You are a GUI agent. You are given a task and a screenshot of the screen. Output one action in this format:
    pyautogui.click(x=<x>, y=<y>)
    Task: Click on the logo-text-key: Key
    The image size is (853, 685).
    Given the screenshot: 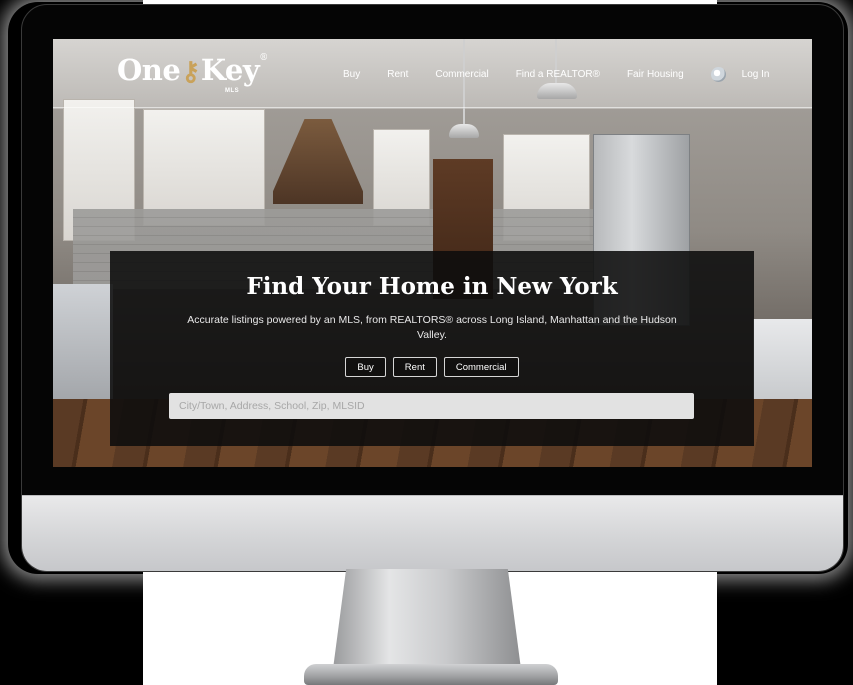 What is the action you would take?
    pyautogui.click(x=230, y=70)
    